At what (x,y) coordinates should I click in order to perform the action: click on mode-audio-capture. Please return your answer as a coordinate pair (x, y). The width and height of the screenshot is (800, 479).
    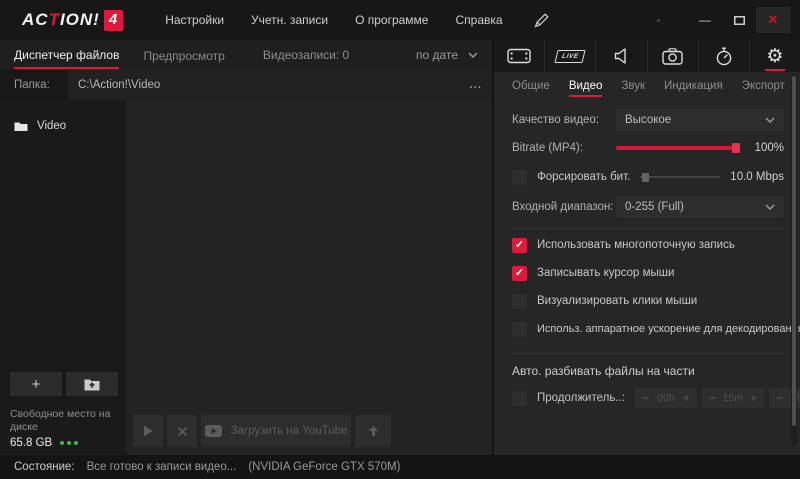
    Looking at the image, I should click on (622, 56).